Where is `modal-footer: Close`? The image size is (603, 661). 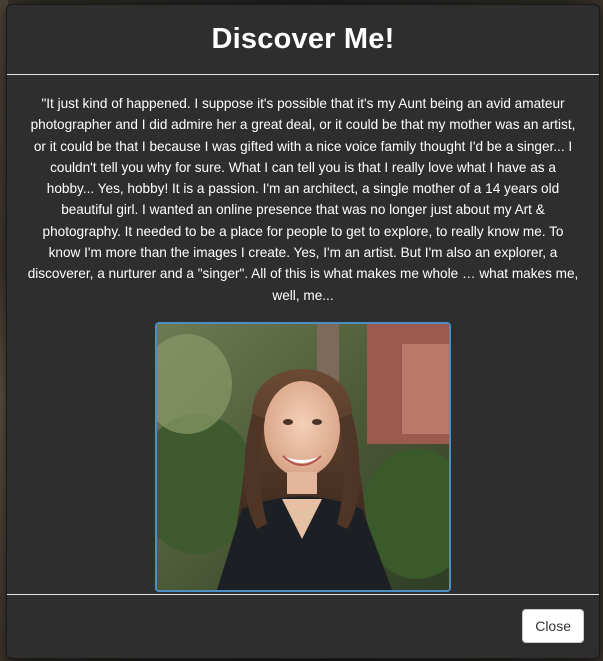 modal-footer: Close is located at coordinates (303, 626).